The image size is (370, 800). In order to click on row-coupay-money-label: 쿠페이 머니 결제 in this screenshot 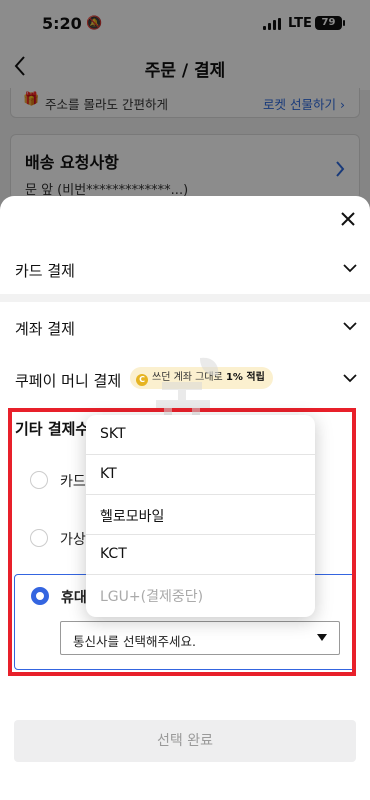, I will do `click(68, 381)`.